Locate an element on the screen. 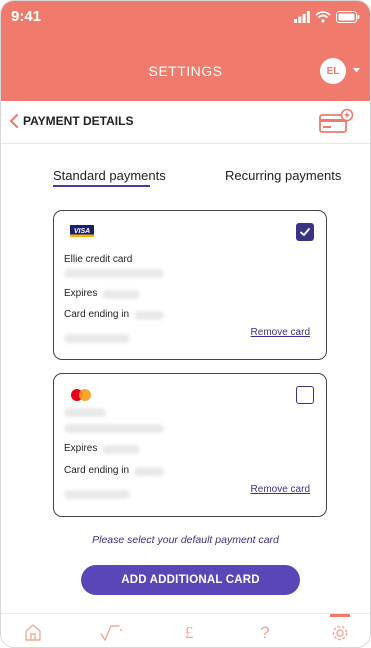 This screenshot has width=371, height=648. chevron-down-icon is located at coordinates (356, 70).